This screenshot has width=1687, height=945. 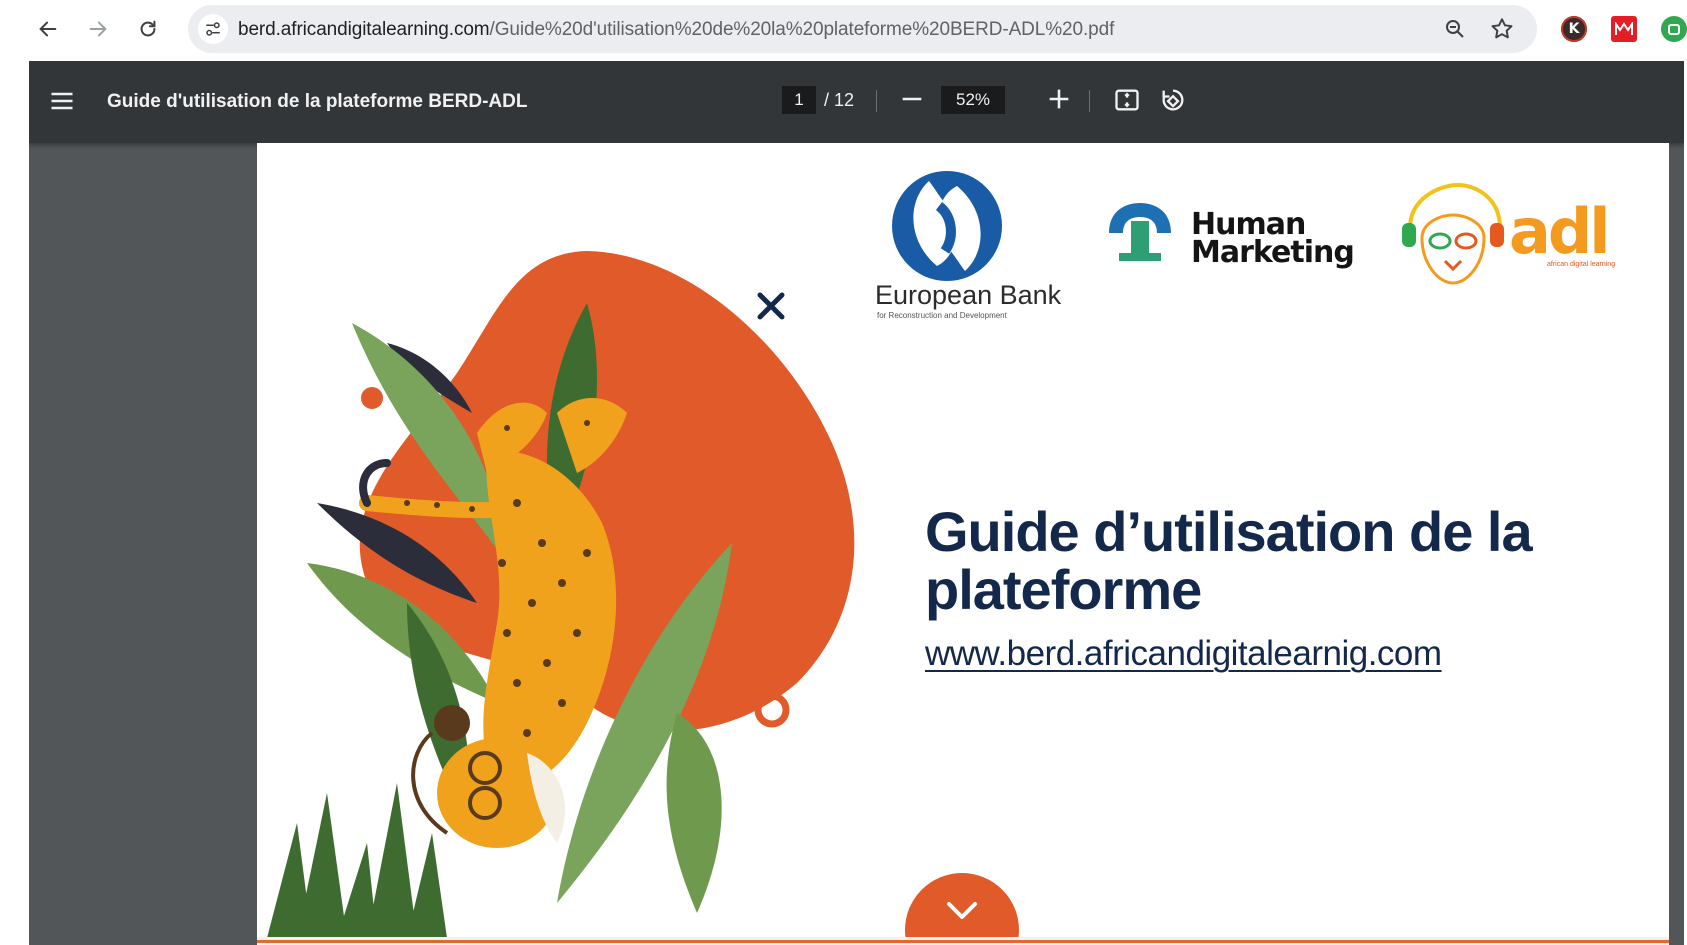 I want to click on page-number-input, so click(x=799, y=100).